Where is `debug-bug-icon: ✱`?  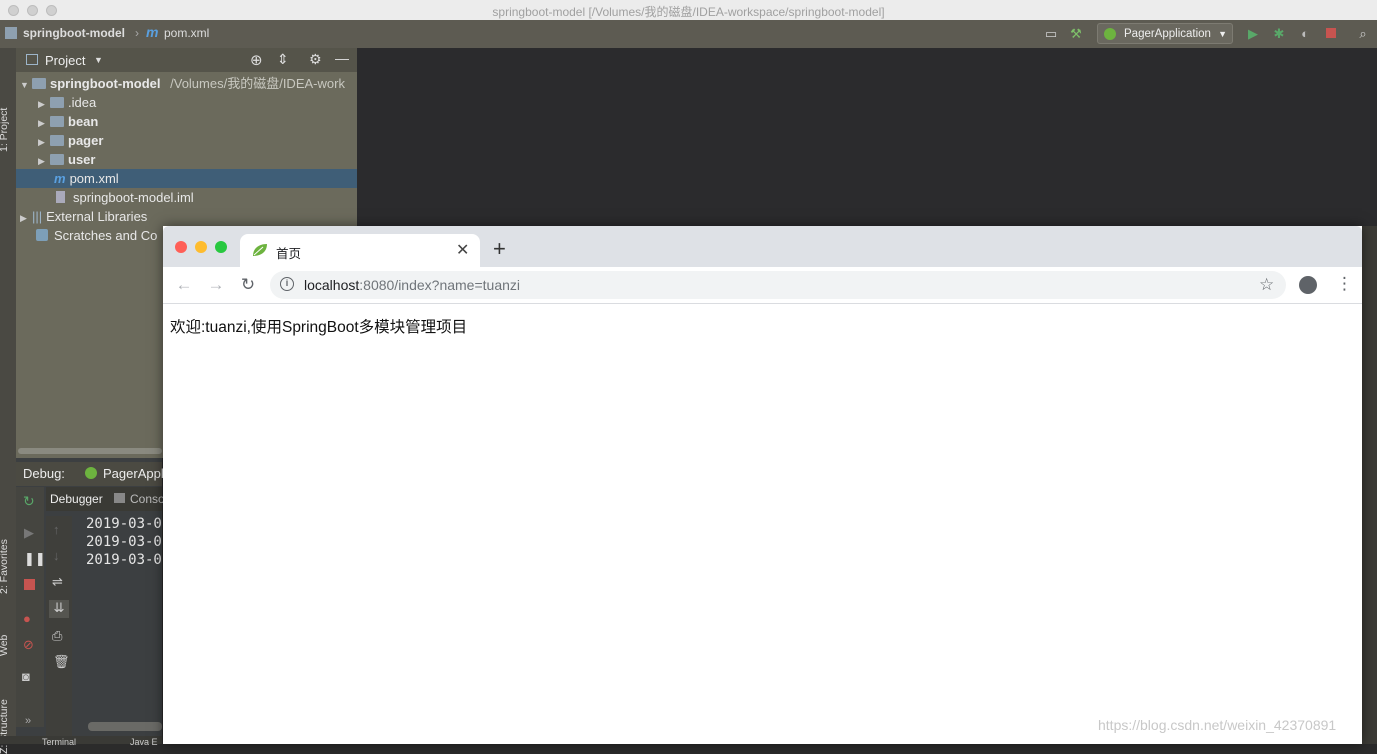 debug-bug-icon: ✱ is located at coordinates (1279, 34).